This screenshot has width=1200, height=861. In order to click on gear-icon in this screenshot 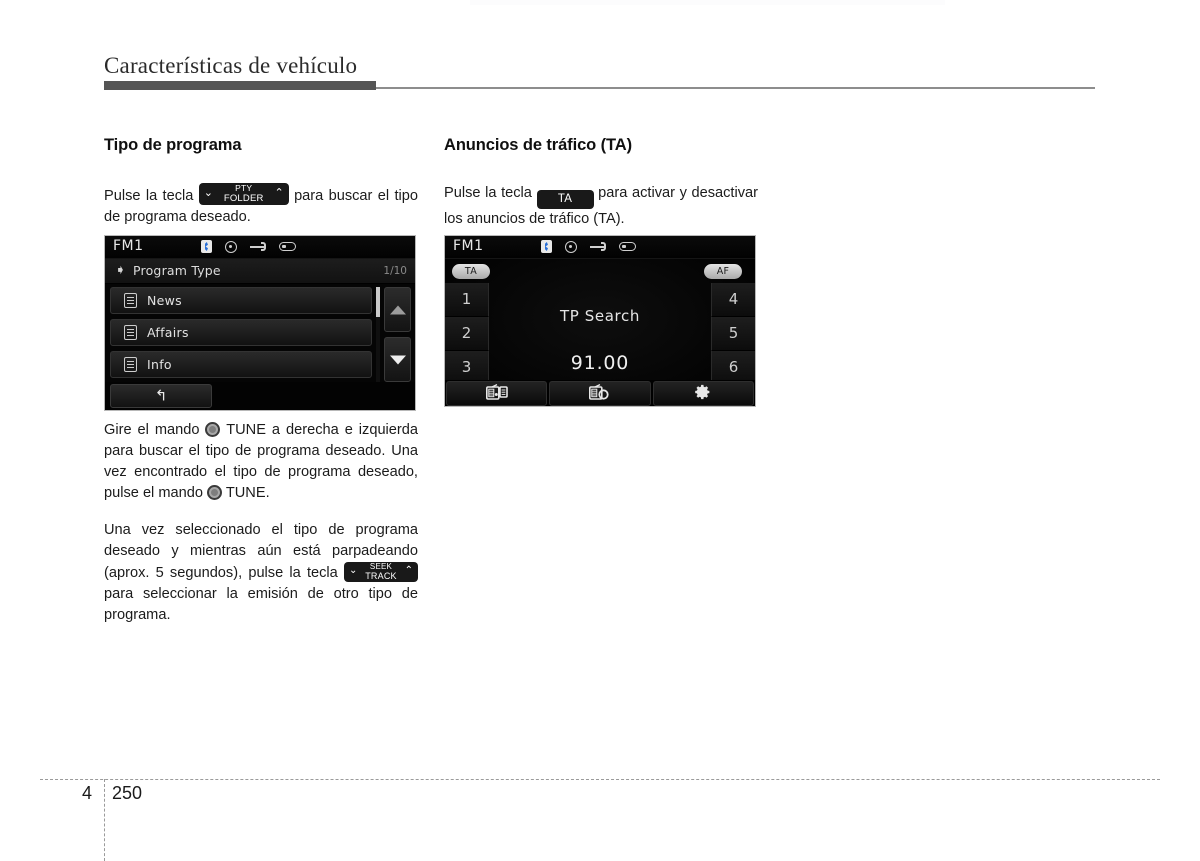, I will do `click(703, 393)`.